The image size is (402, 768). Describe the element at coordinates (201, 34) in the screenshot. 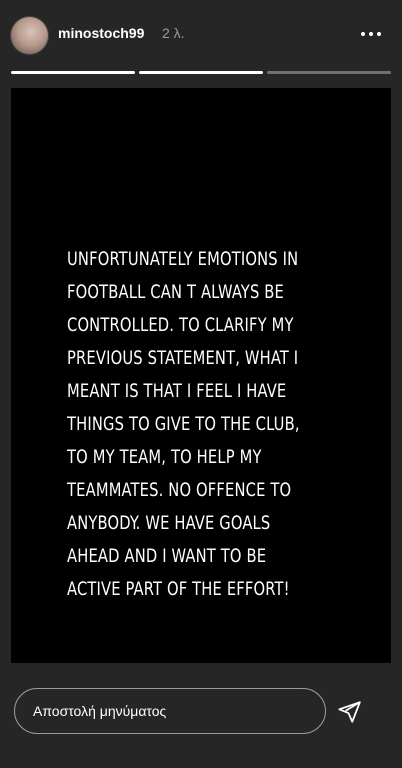

I see `story-header: minostoch99 2 λ.` at that location.